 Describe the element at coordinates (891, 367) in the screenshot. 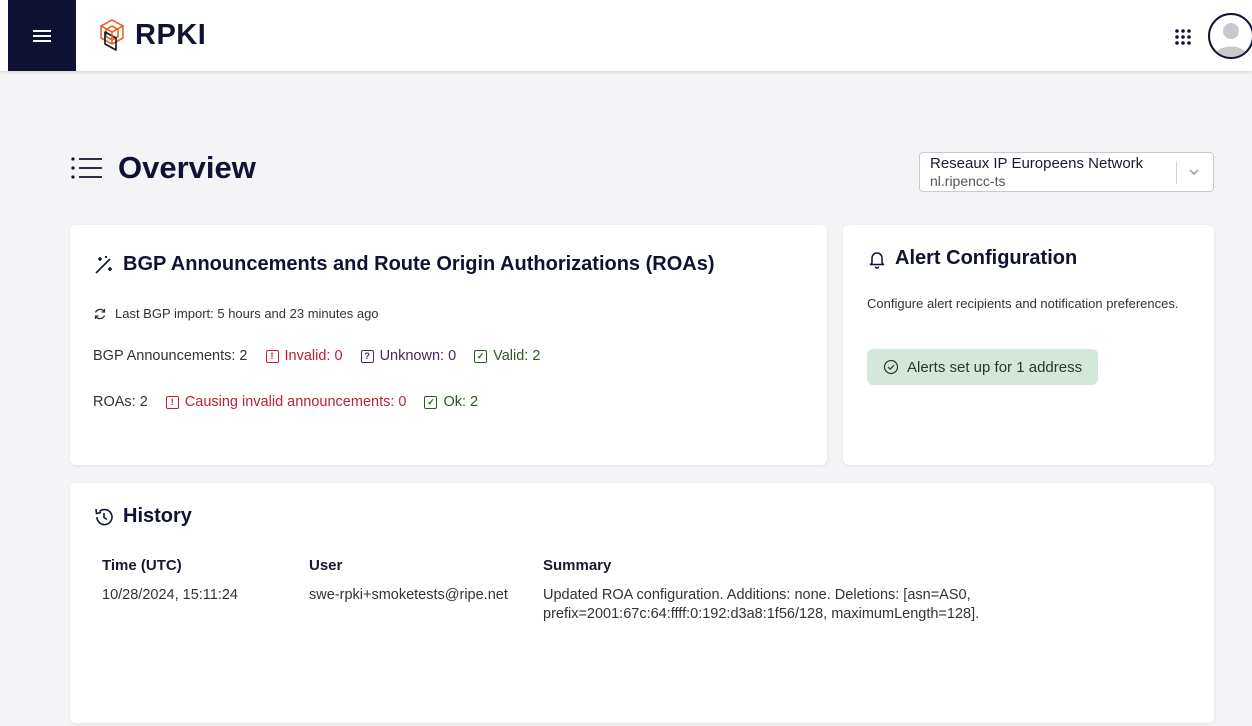

I see `check-circle-icon` at that location.